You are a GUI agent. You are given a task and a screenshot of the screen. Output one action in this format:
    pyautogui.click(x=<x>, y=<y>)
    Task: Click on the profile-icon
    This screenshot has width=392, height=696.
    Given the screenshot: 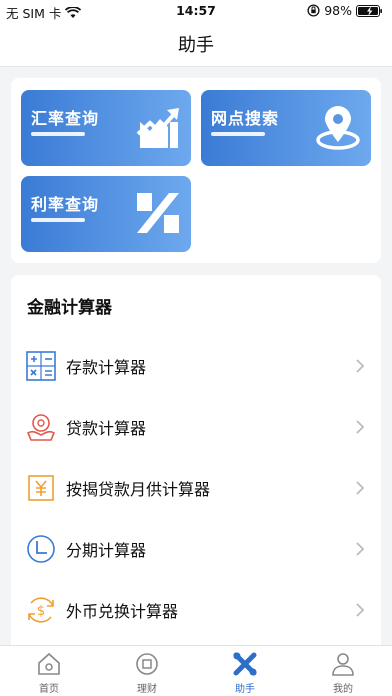 What is the action you would take?
    pyautogui.click(x=343, y=664)
    